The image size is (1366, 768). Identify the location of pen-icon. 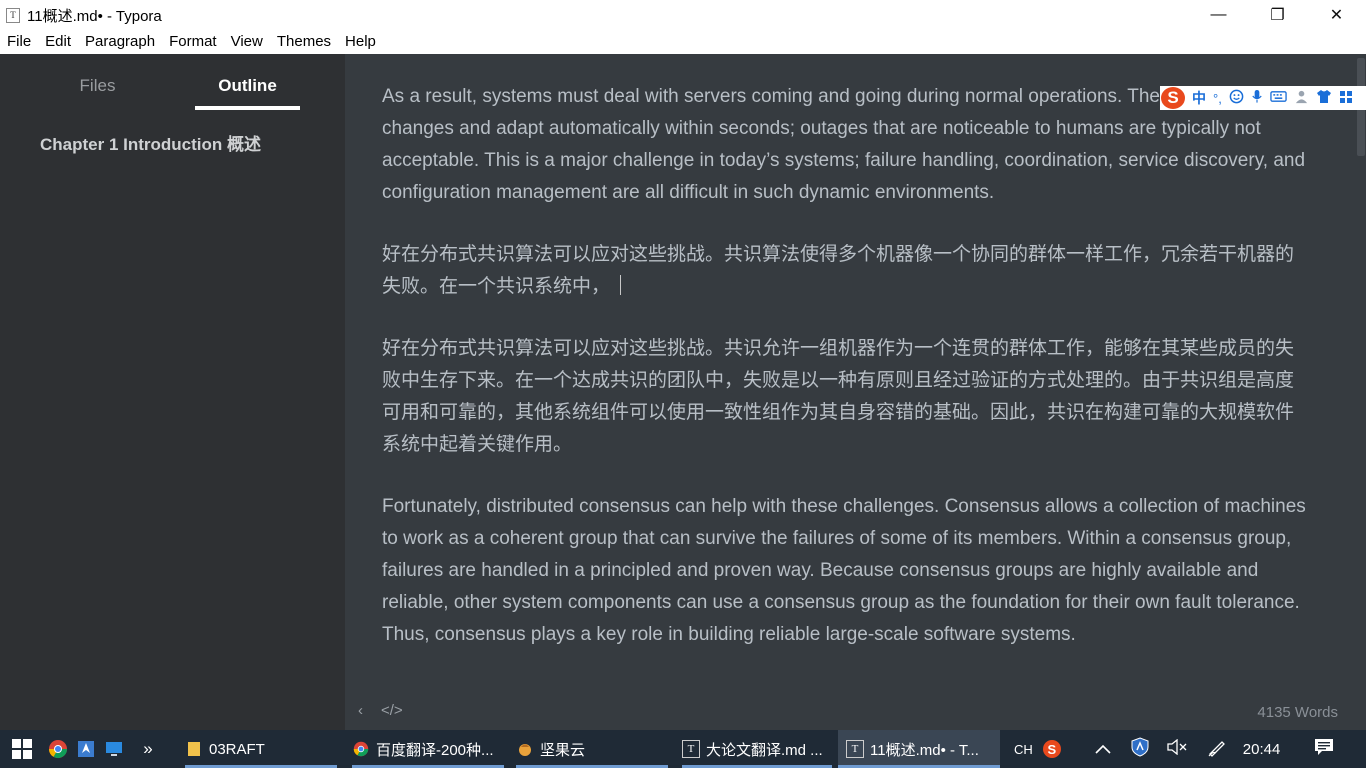
(1217, 749).